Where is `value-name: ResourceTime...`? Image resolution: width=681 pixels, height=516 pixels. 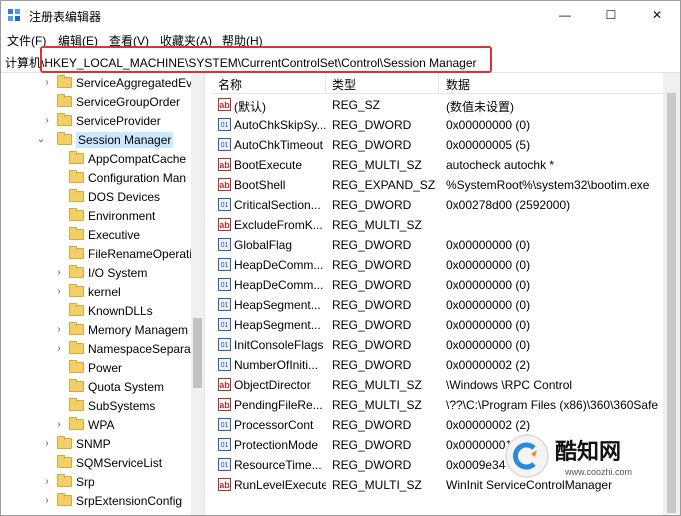 value-name: ResourceTime... is located at coordinates (278, 465).